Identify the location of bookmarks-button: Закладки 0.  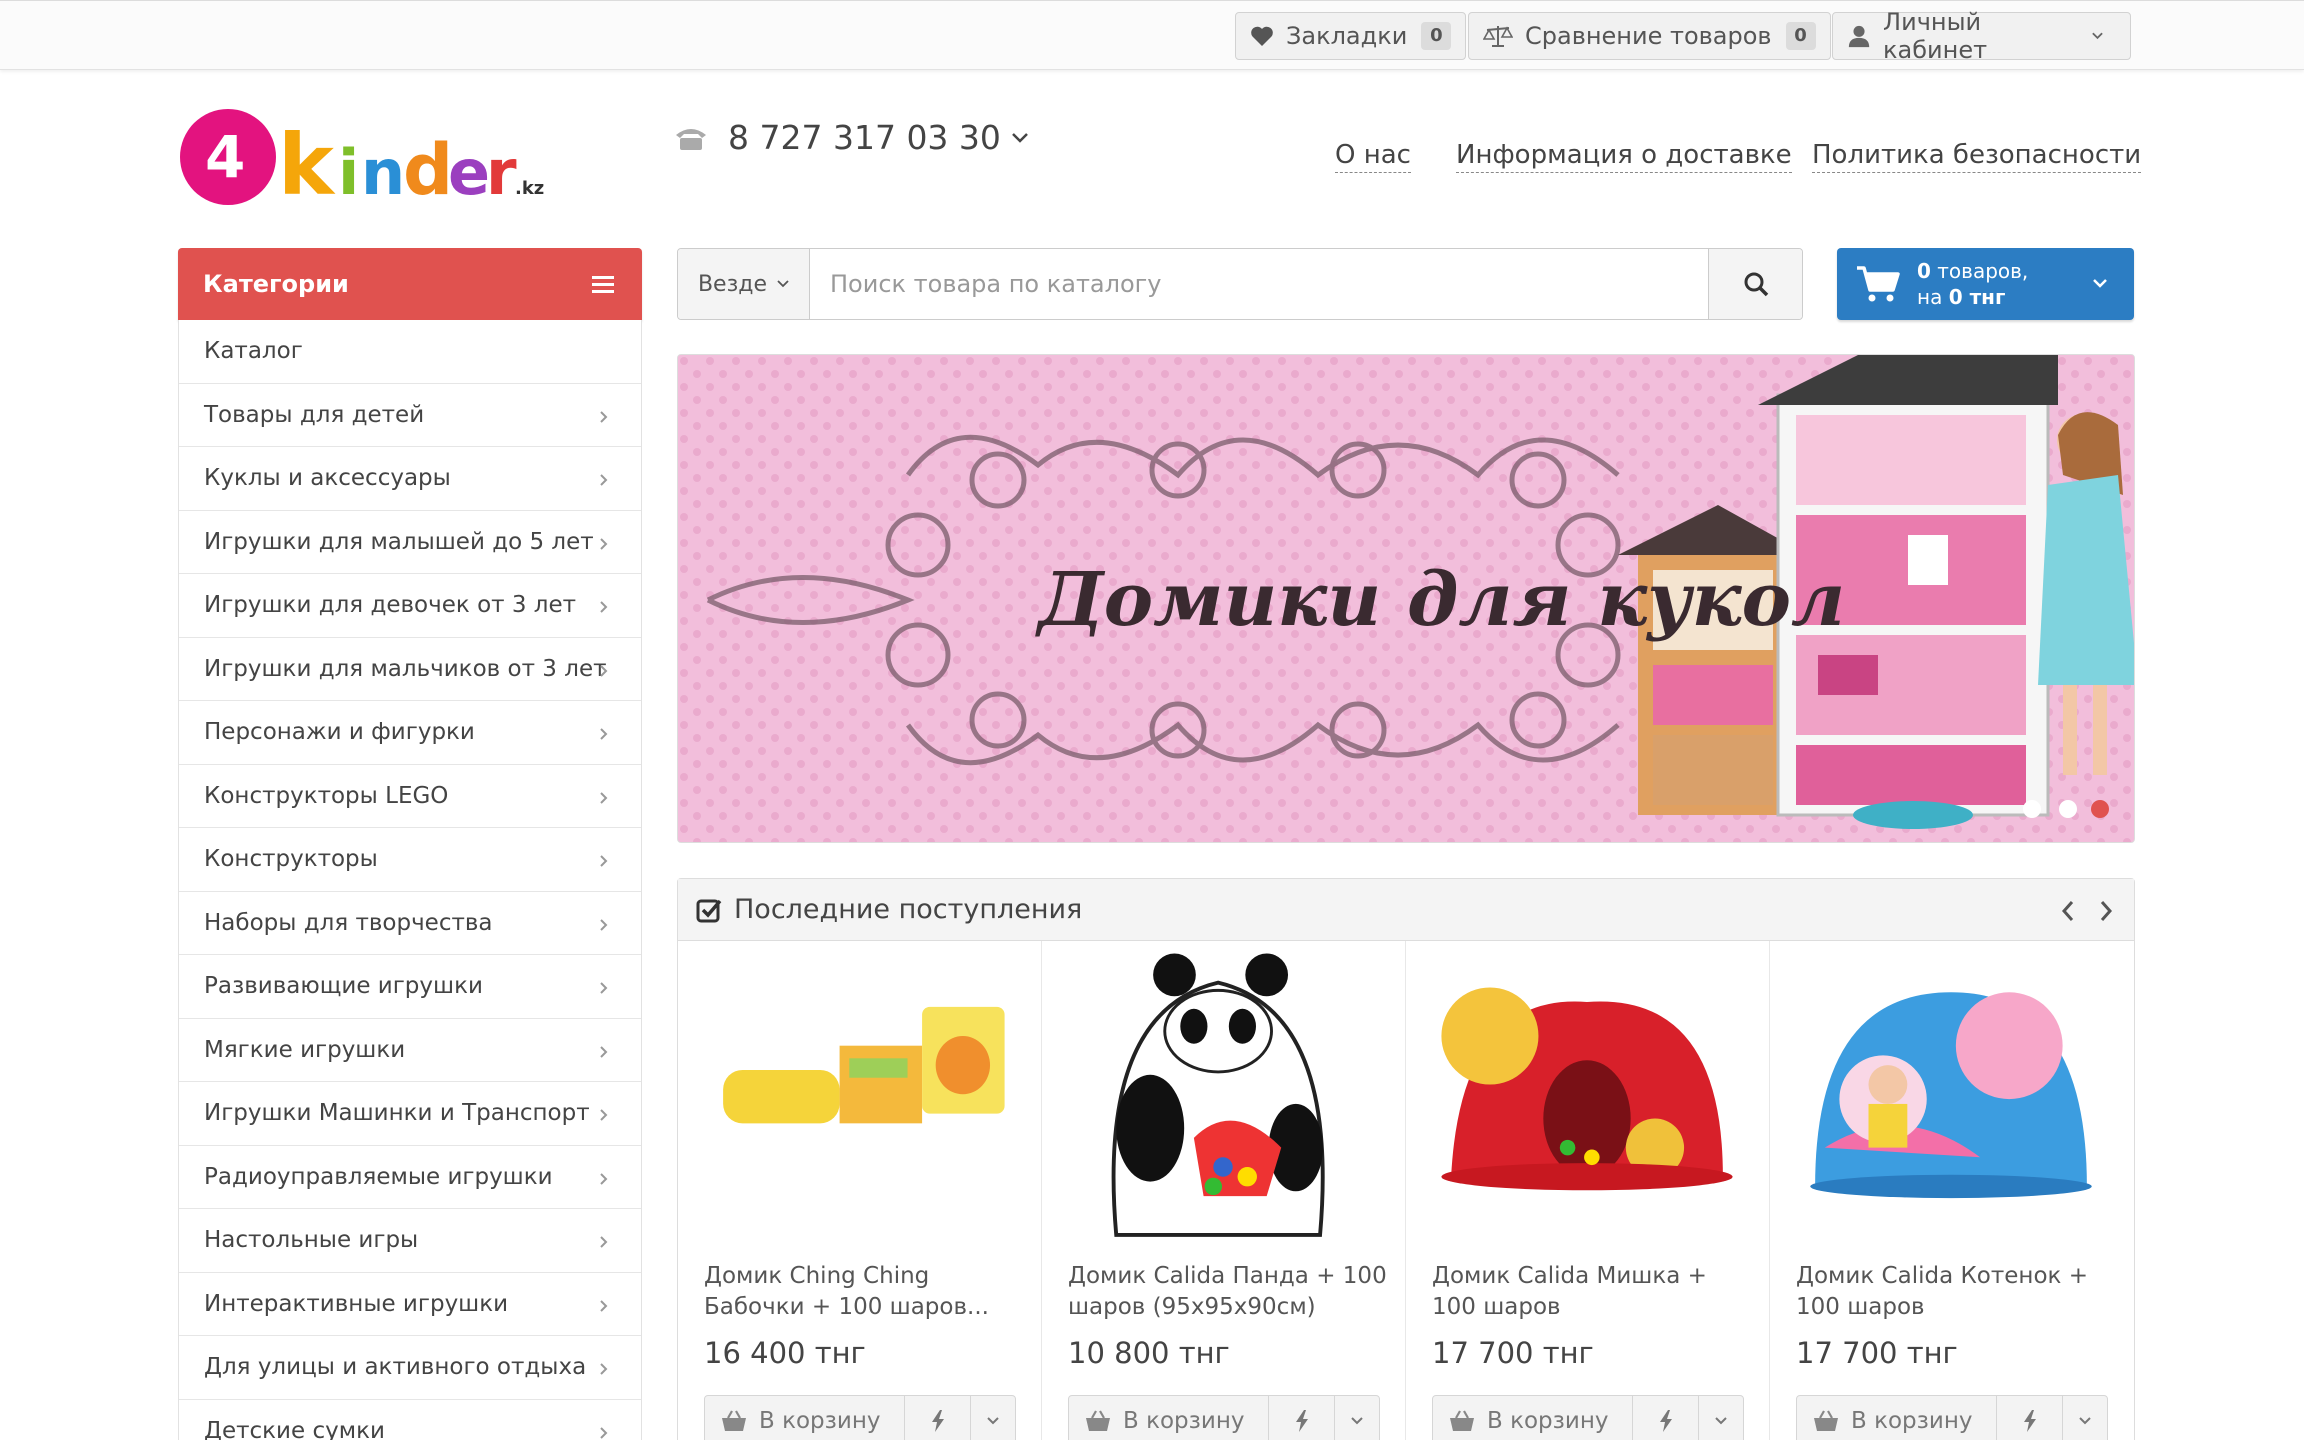
(1351, 36).